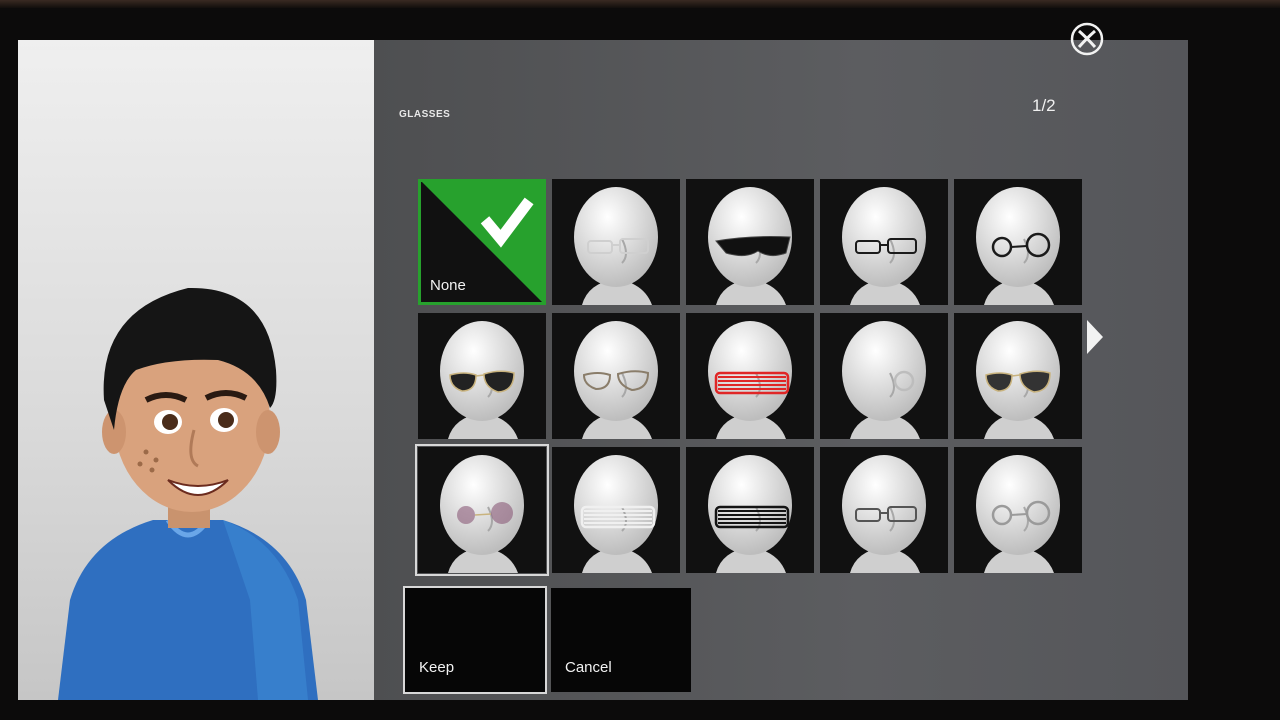 Image resolution: width=1280 pixels, height=720 pixels. I want to click on glasses-tile-tinted-round, so click(482, 510).